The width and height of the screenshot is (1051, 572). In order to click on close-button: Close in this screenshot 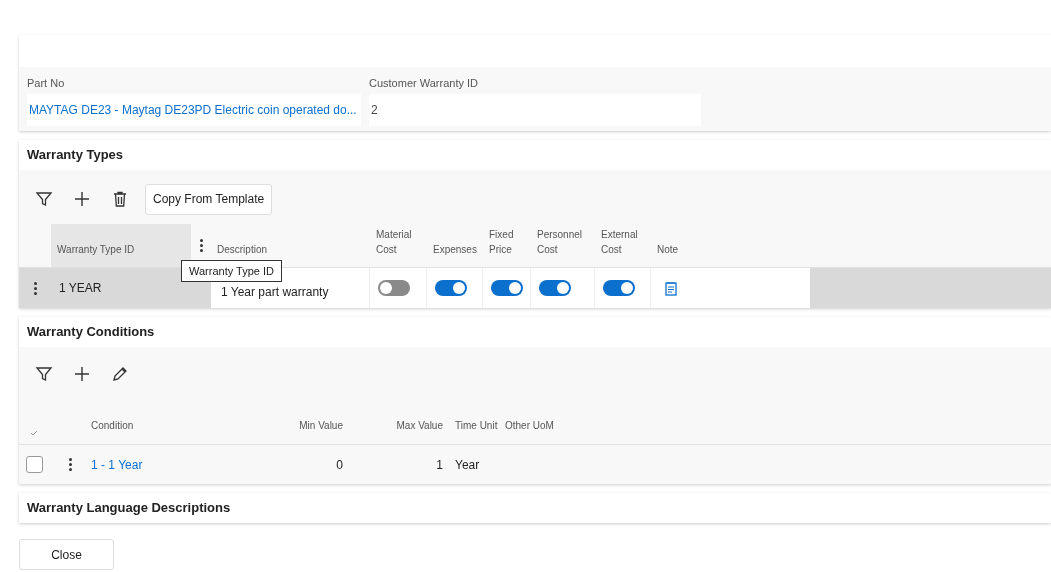, I will do `click(66, 554)`.